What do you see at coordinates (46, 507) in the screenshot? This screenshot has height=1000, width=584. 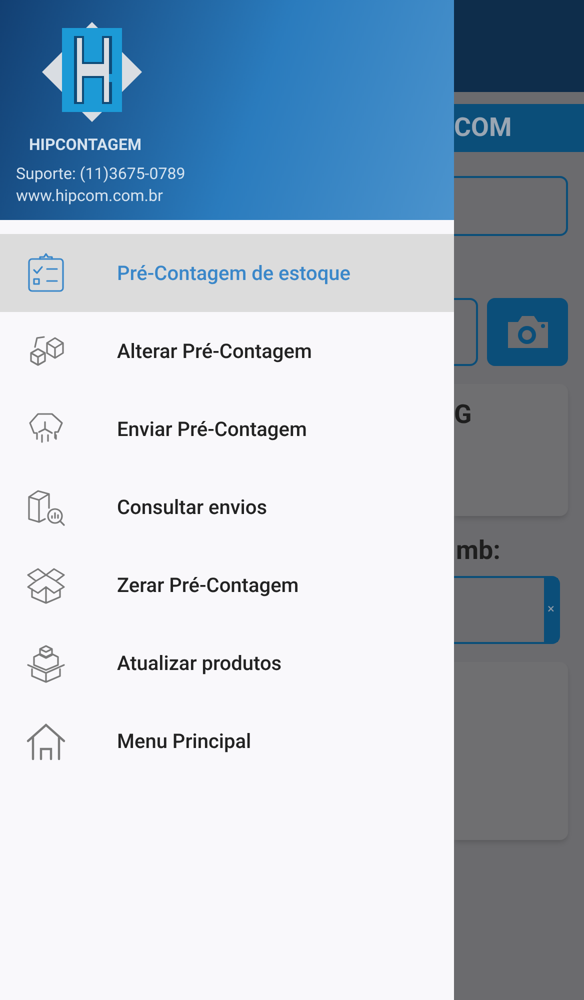 I see `box-search-icon` at bounding box center [46, 507].